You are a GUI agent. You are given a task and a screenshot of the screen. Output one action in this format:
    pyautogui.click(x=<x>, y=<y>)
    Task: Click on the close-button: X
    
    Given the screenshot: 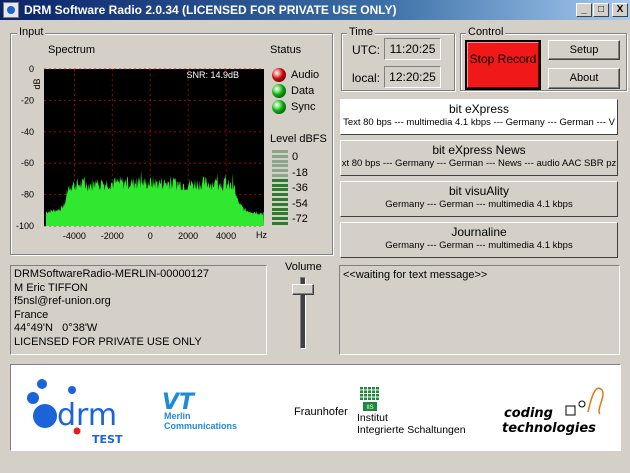 What is the action you would take?
    pyautogui.click(x=620, y=10)
    